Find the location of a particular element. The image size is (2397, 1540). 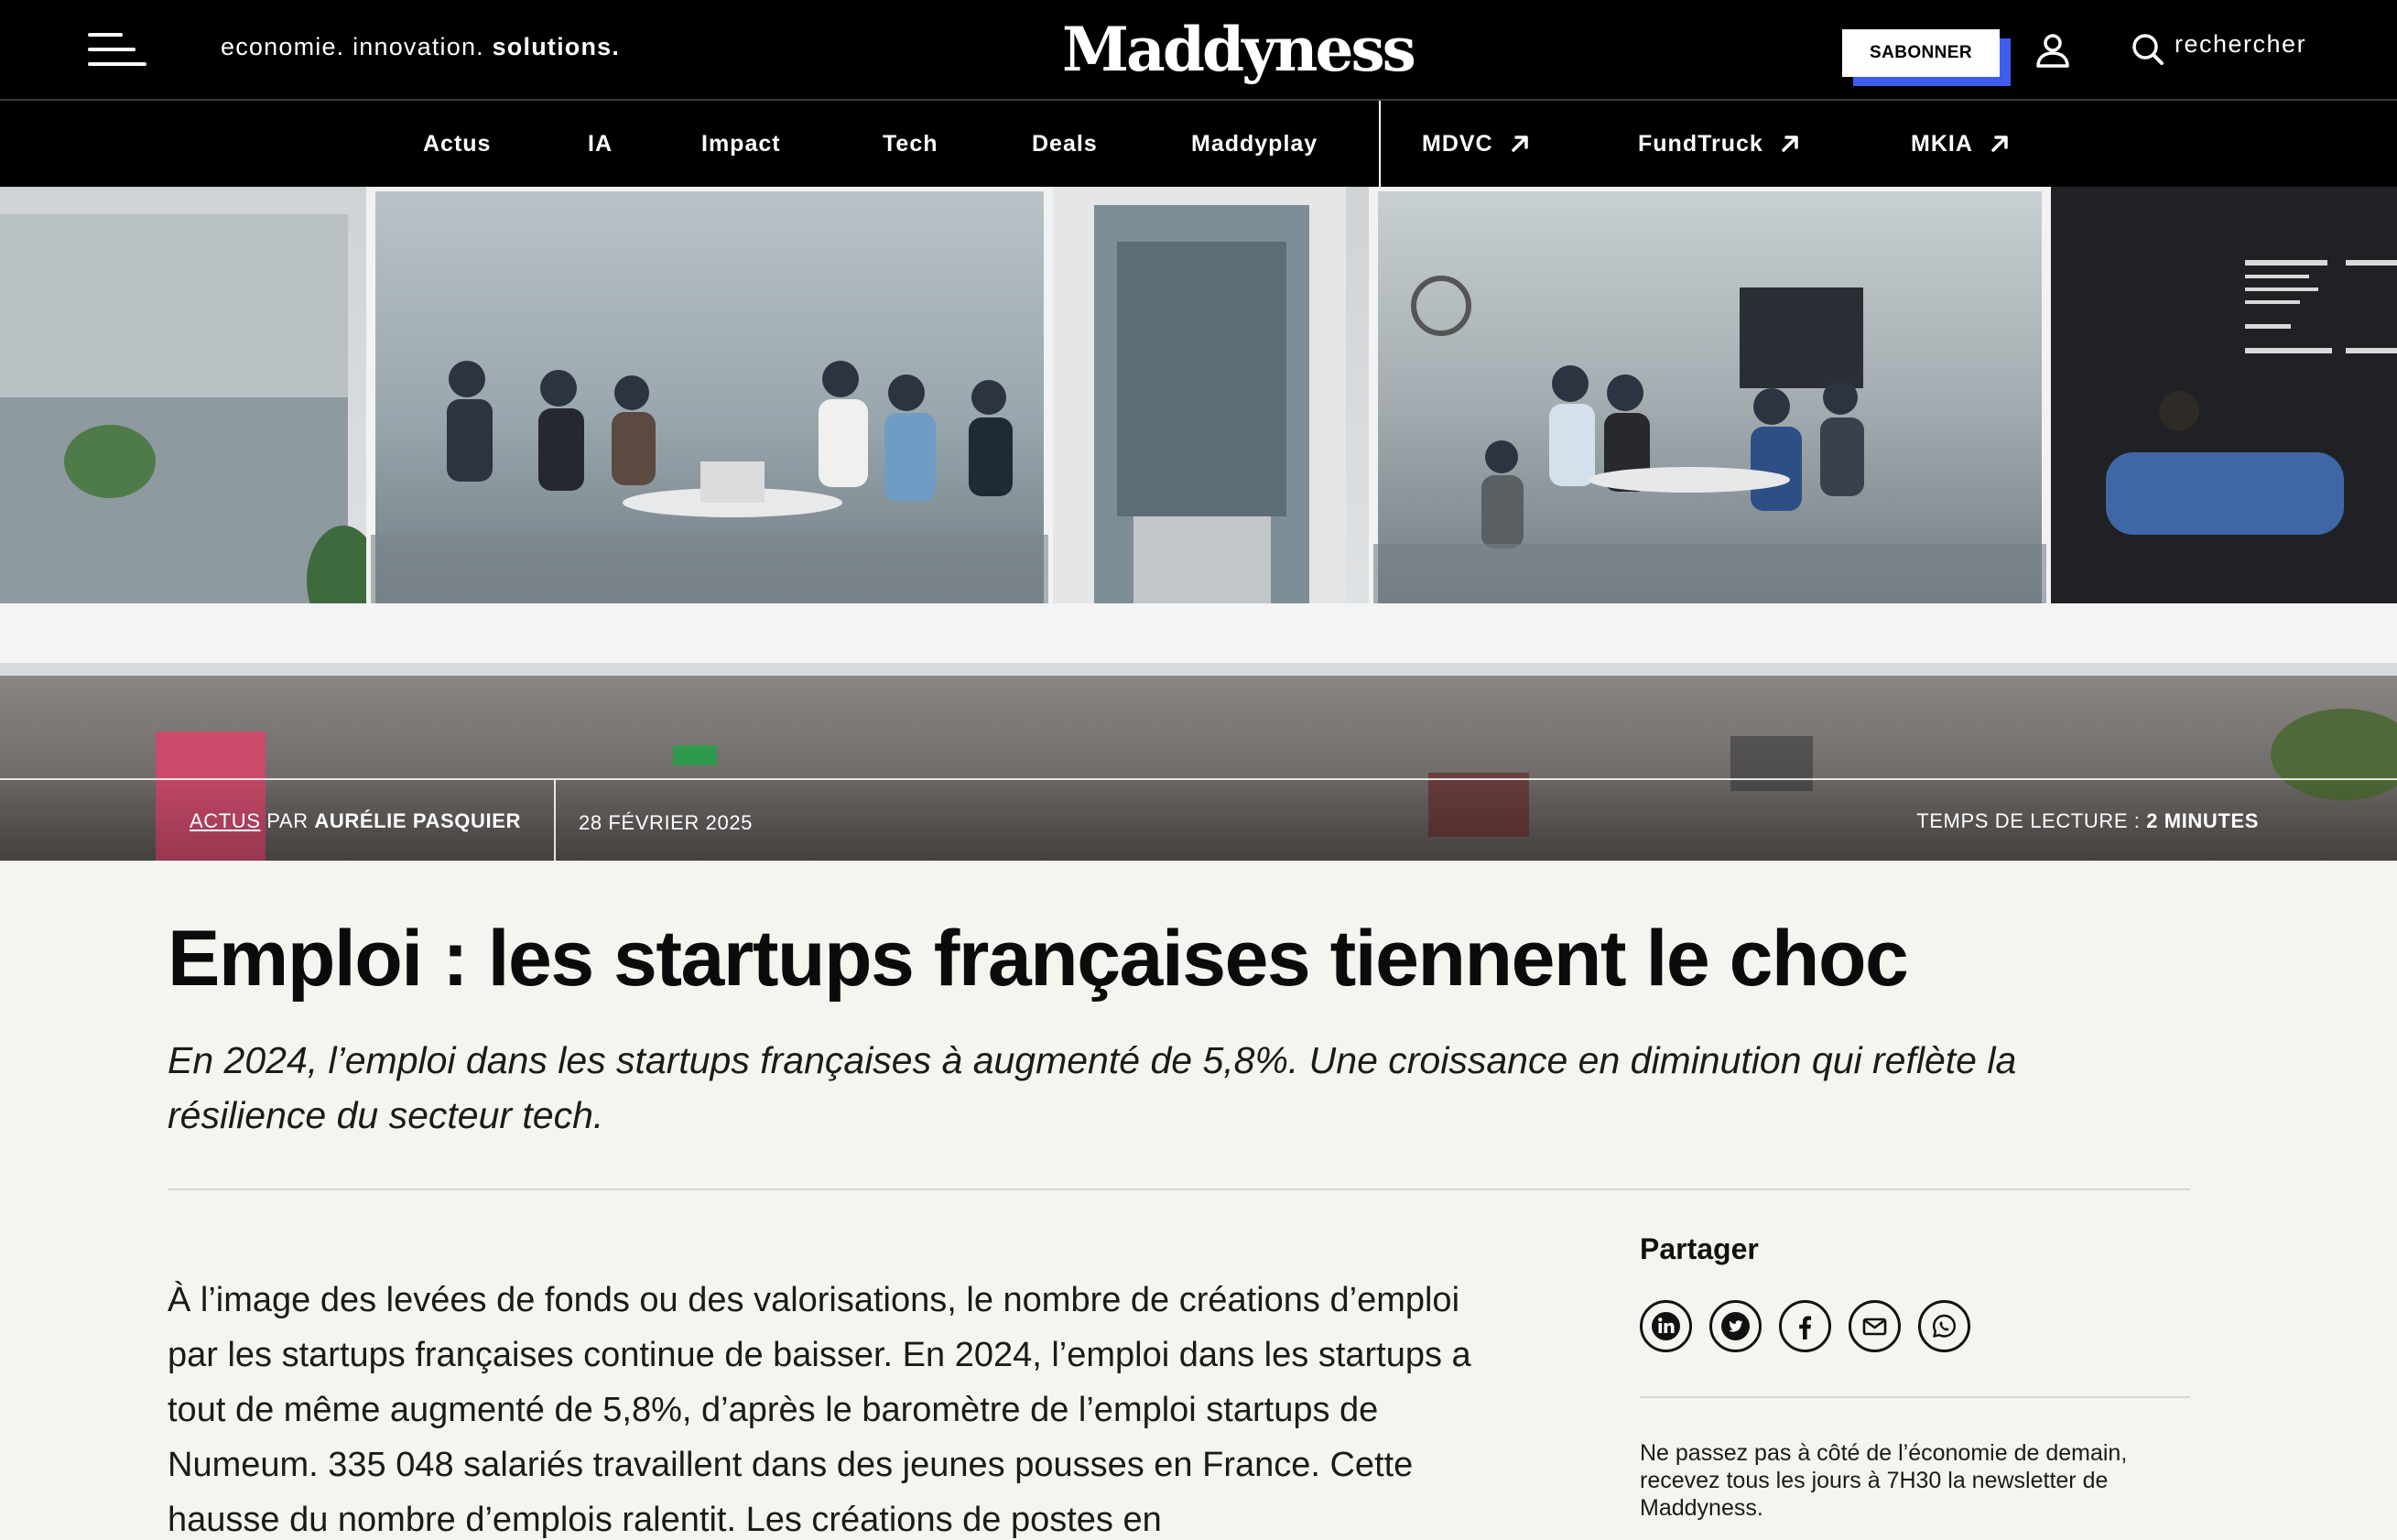

nav-item-maddyplay: Maddyplay is located at coordinates (1254, 144).